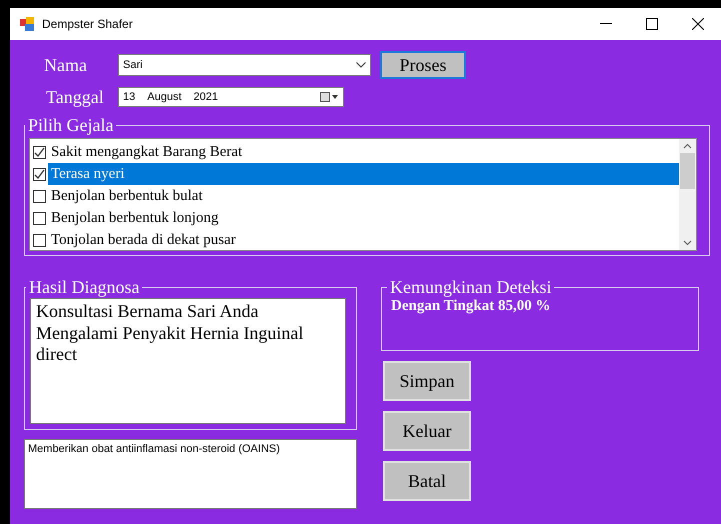  I want to click on symptom-item: Benjolan berbentuk bulat, so click(356, 196).